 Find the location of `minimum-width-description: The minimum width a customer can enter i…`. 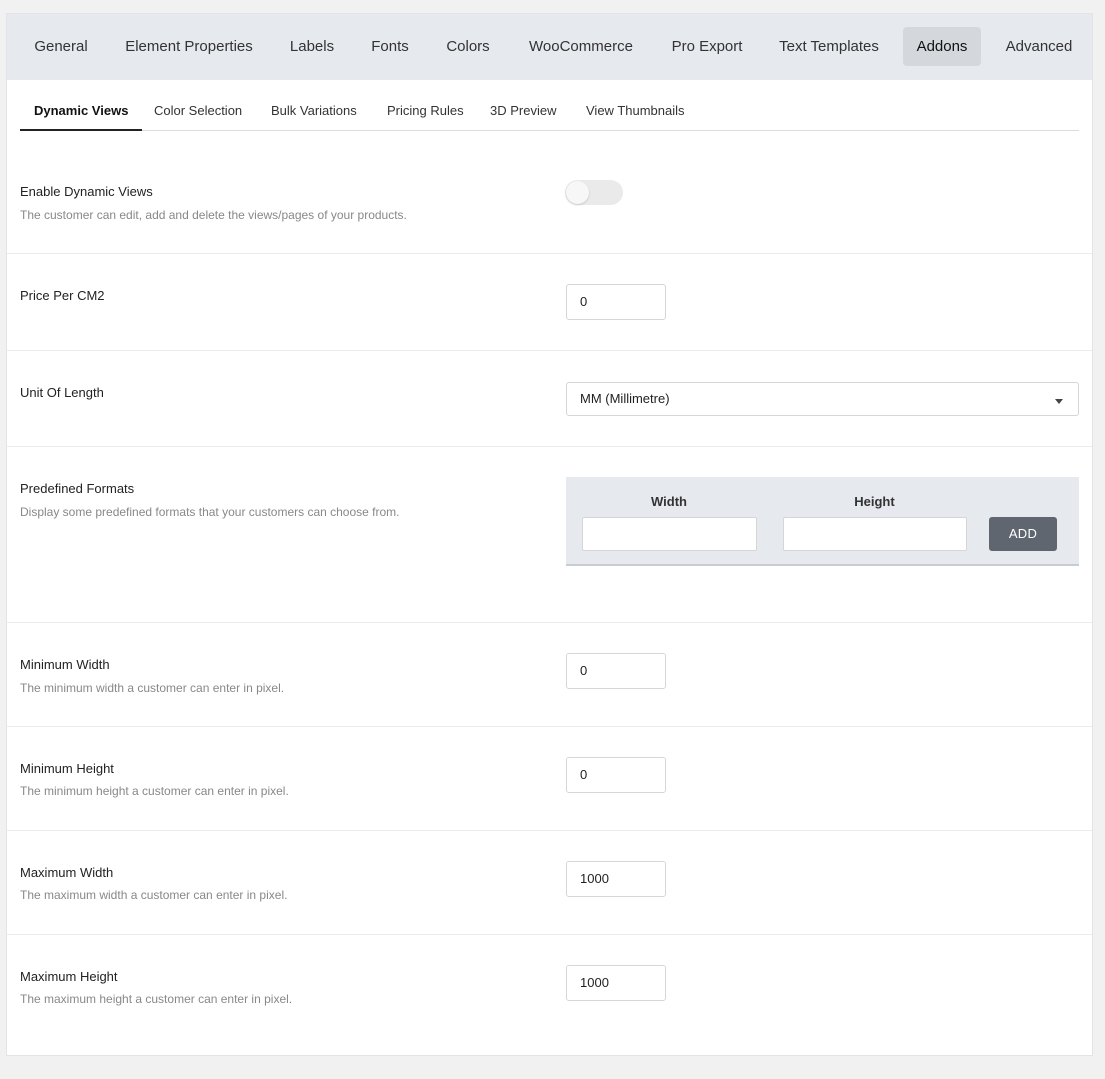

minimum-width-description: The minimum width a customer can enter i… is located at coordinates (152, 688).